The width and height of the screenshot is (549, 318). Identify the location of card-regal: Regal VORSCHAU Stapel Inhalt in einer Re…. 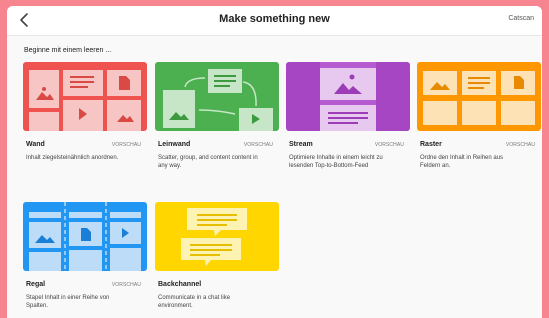
(85, 260).